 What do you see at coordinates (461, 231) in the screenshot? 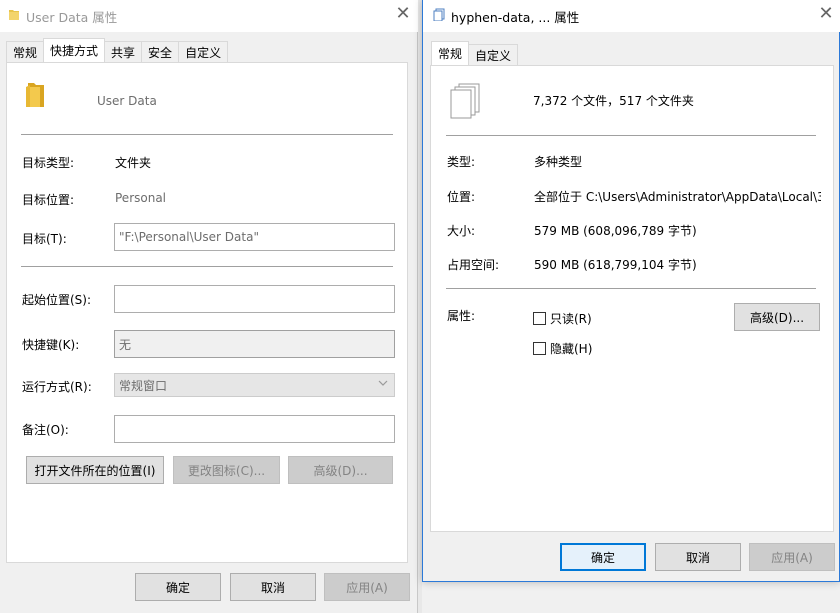
I see `size-label: 大小:` at bounding box center [461, 231].